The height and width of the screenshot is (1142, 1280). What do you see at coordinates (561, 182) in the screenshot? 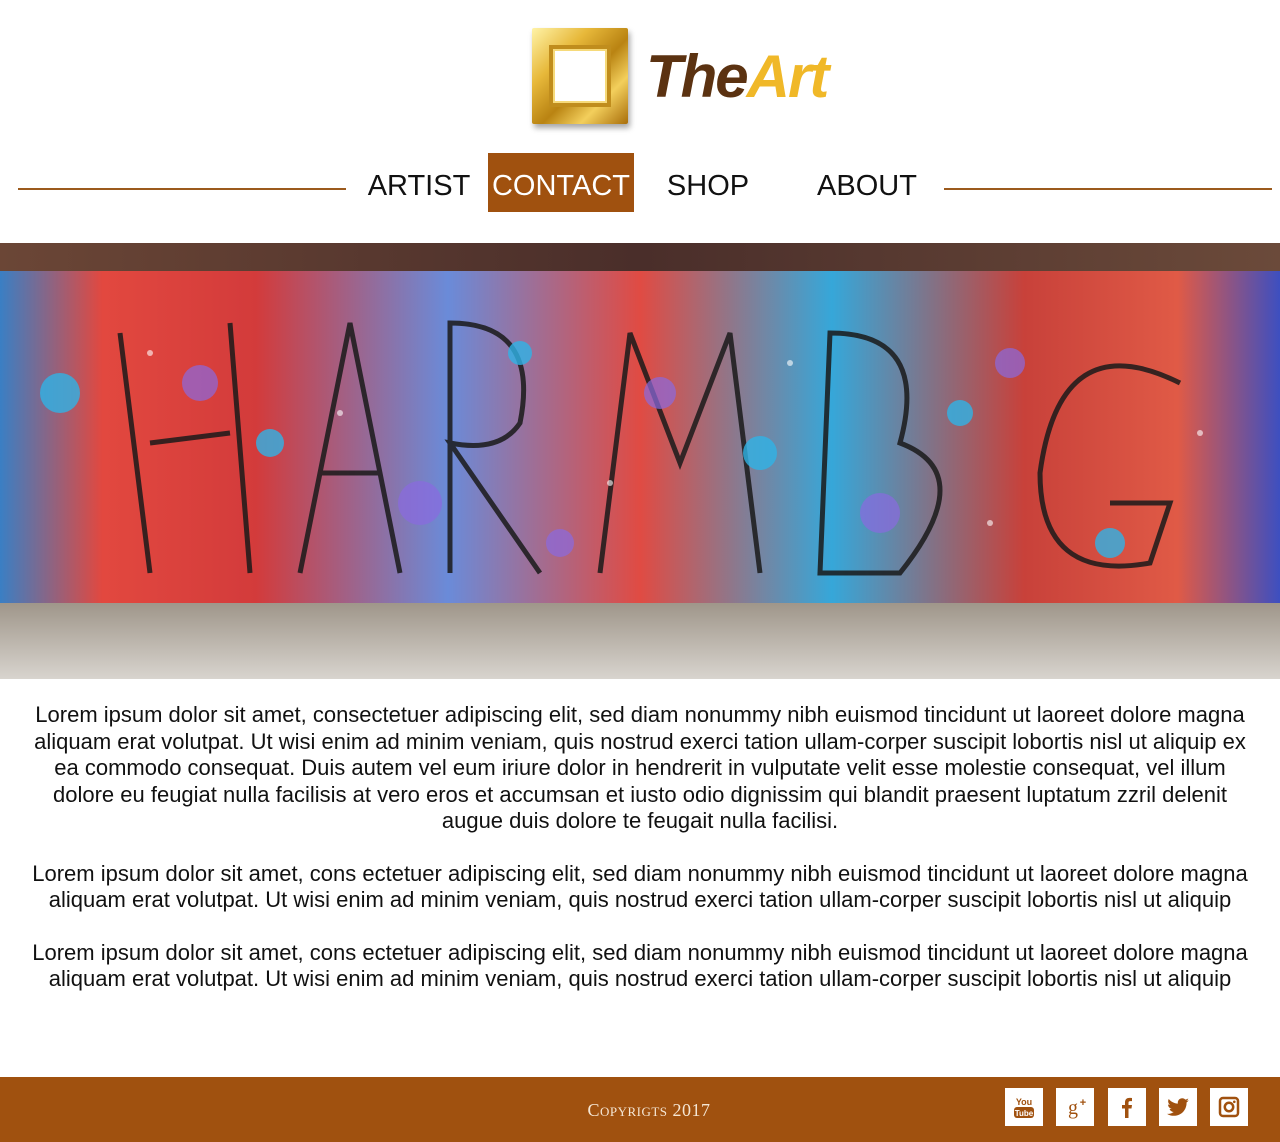
I see `nav-item-contact: CONTACT` at bounding box center [561, 182].